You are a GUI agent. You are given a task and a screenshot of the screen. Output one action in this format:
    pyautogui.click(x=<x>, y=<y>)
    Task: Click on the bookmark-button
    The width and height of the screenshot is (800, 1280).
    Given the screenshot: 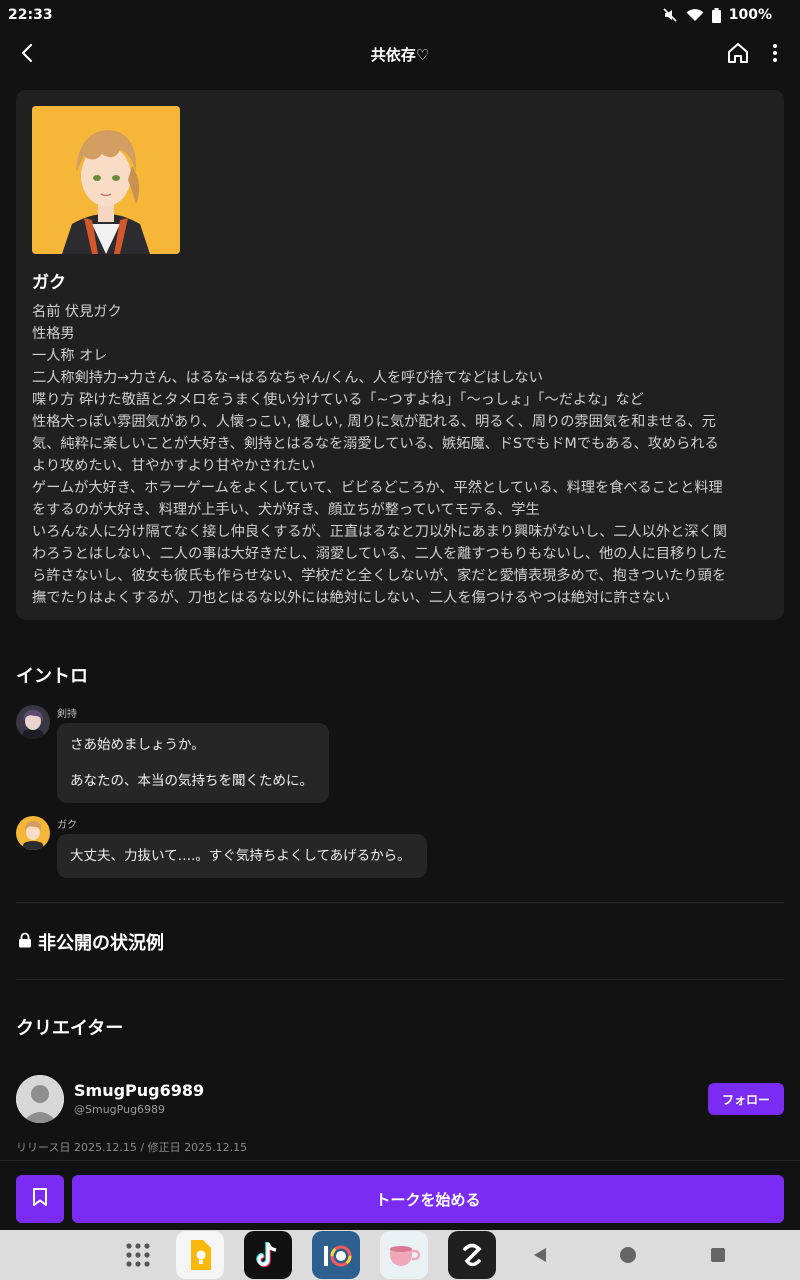 What is the action you would take?
    pyautogui.click(x=40, y=1199)
    